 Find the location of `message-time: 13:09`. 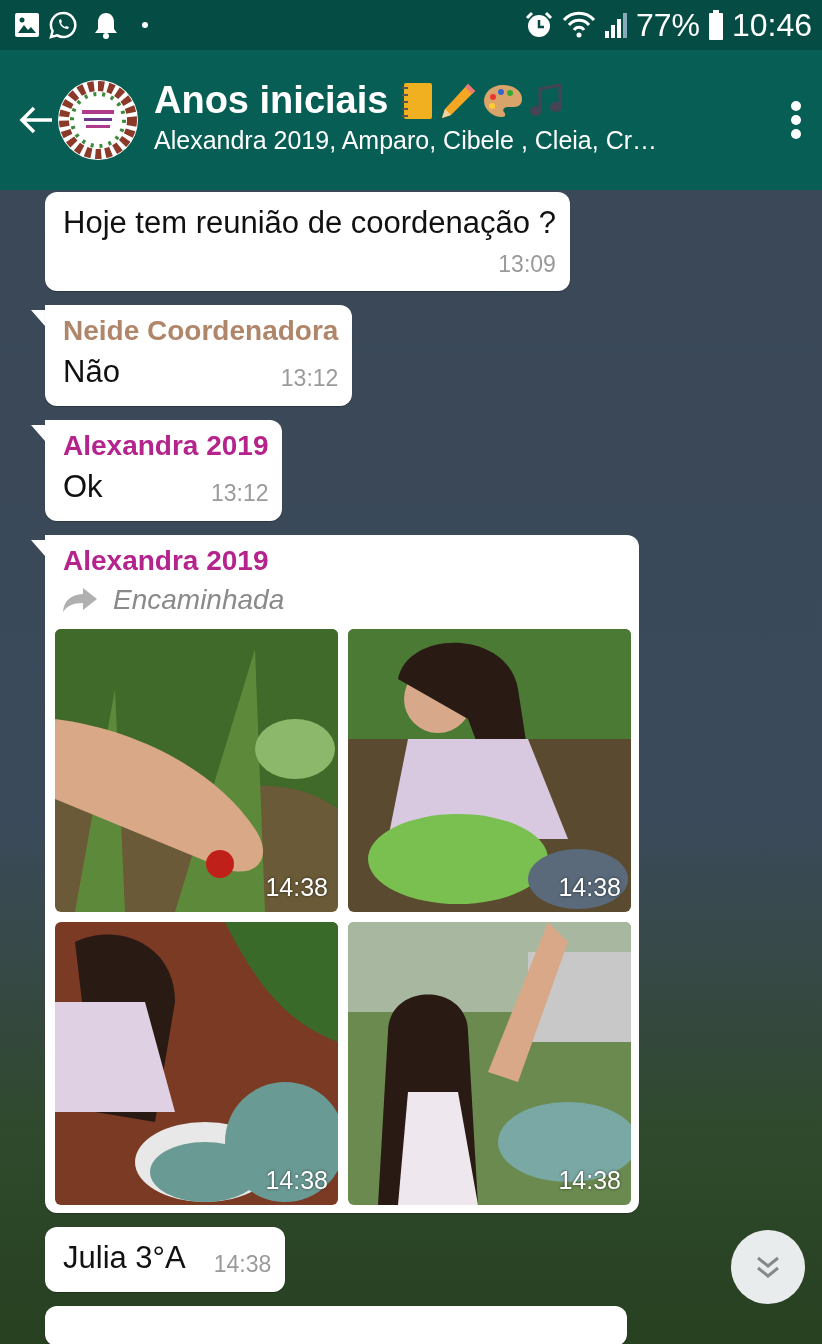

message-time: 13:09 is located at coordinates (527, 264).